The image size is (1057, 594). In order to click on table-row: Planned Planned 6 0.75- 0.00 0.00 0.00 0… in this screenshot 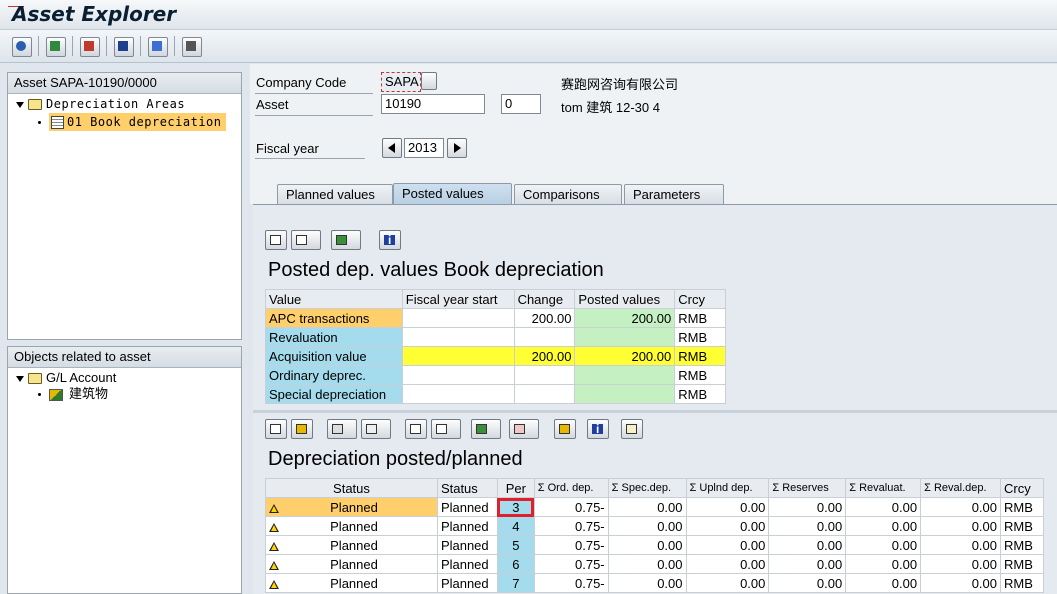, I will do `click(654, 564)`.